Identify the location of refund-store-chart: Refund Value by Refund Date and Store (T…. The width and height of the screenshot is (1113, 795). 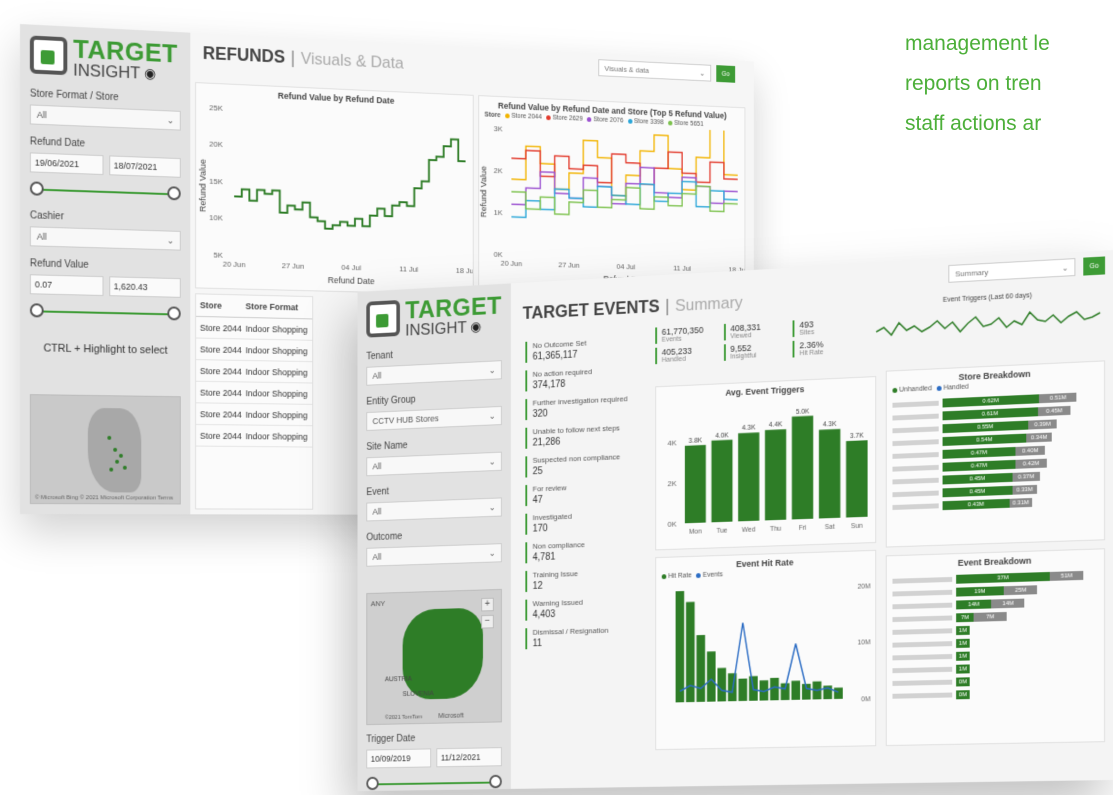
(611, 198).